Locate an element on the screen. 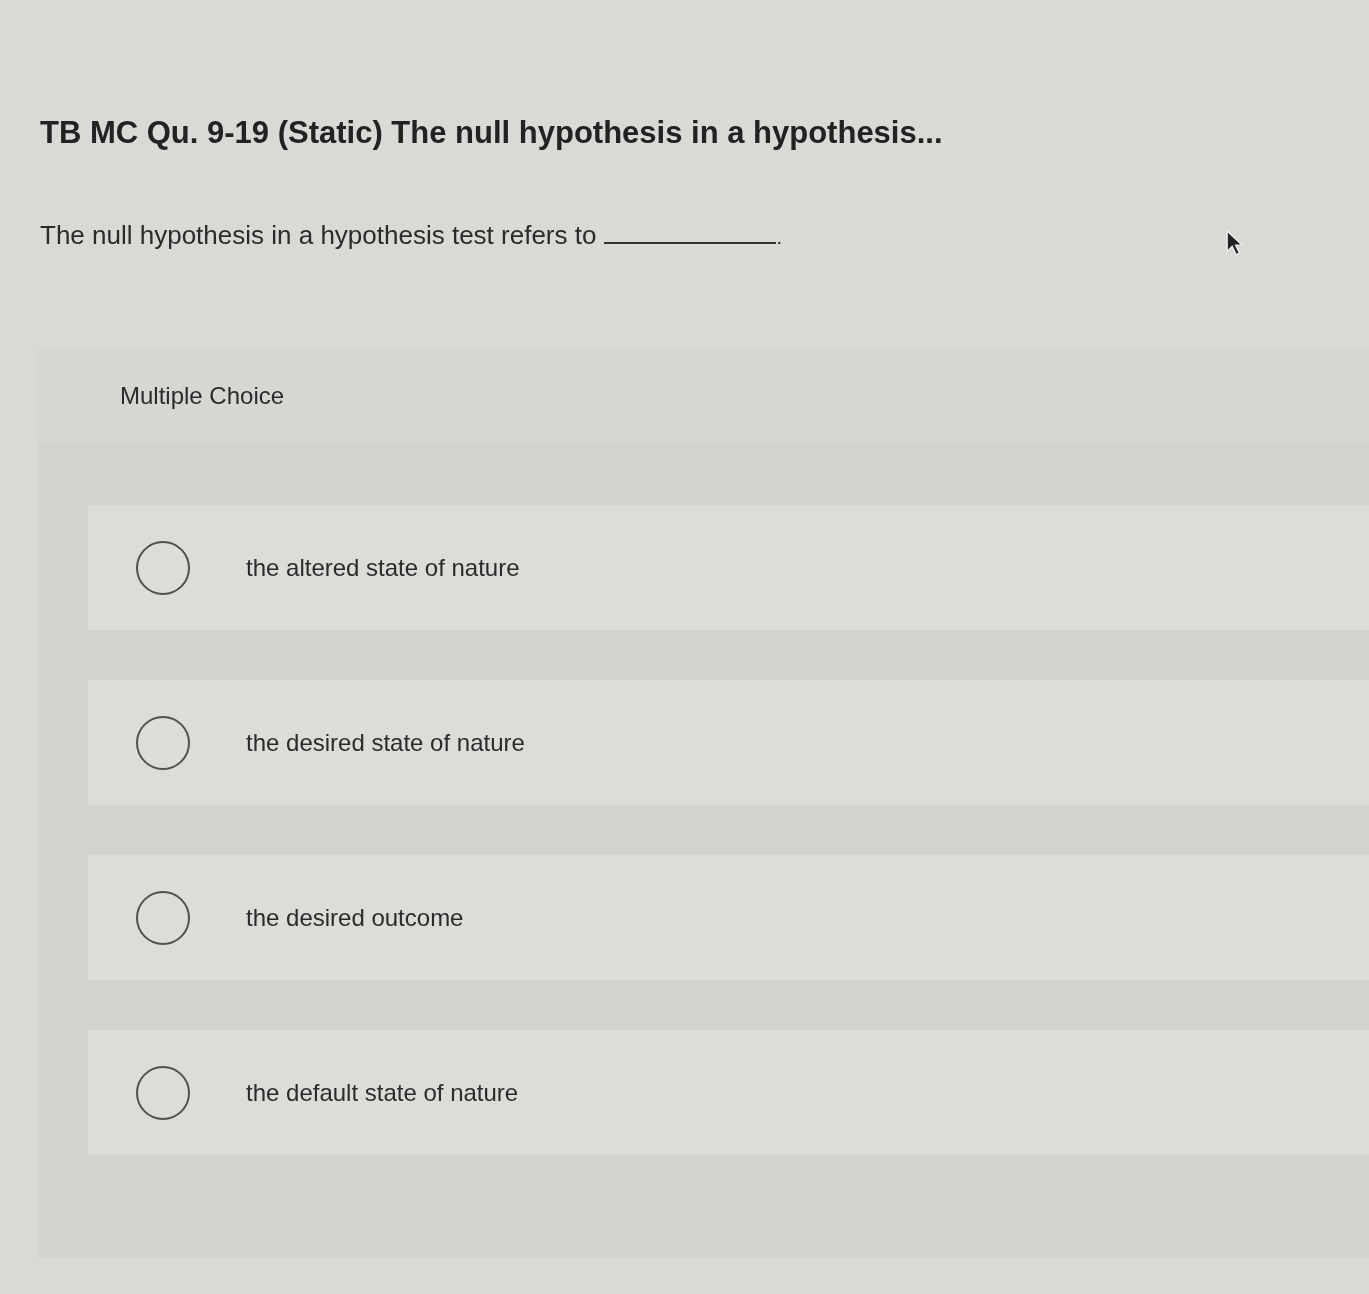 The width and height of the screenshot is (1369, 1294). option-label: the desired outcome is located at coordinates (355, 917).